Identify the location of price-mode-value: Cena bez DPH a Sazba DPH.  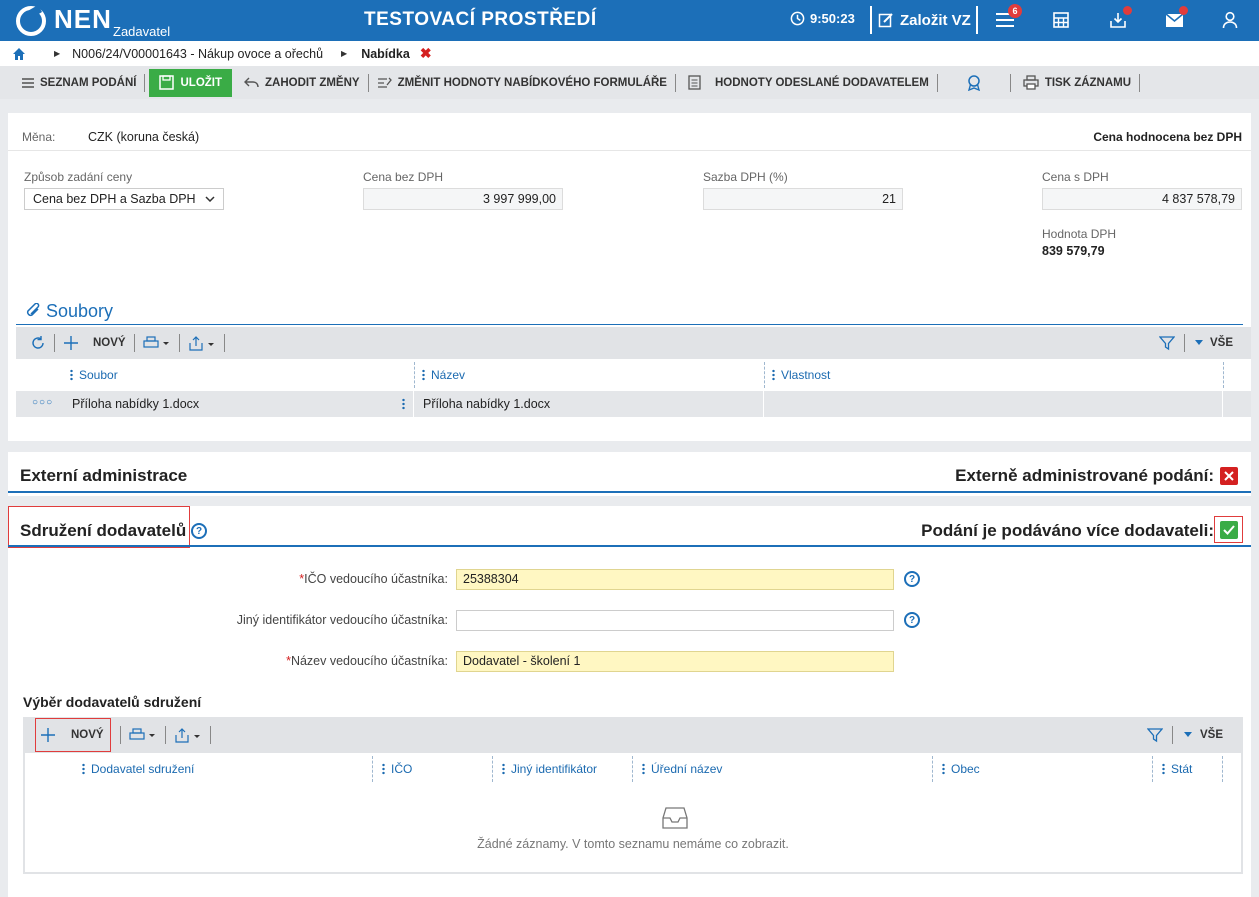
(114, 199).